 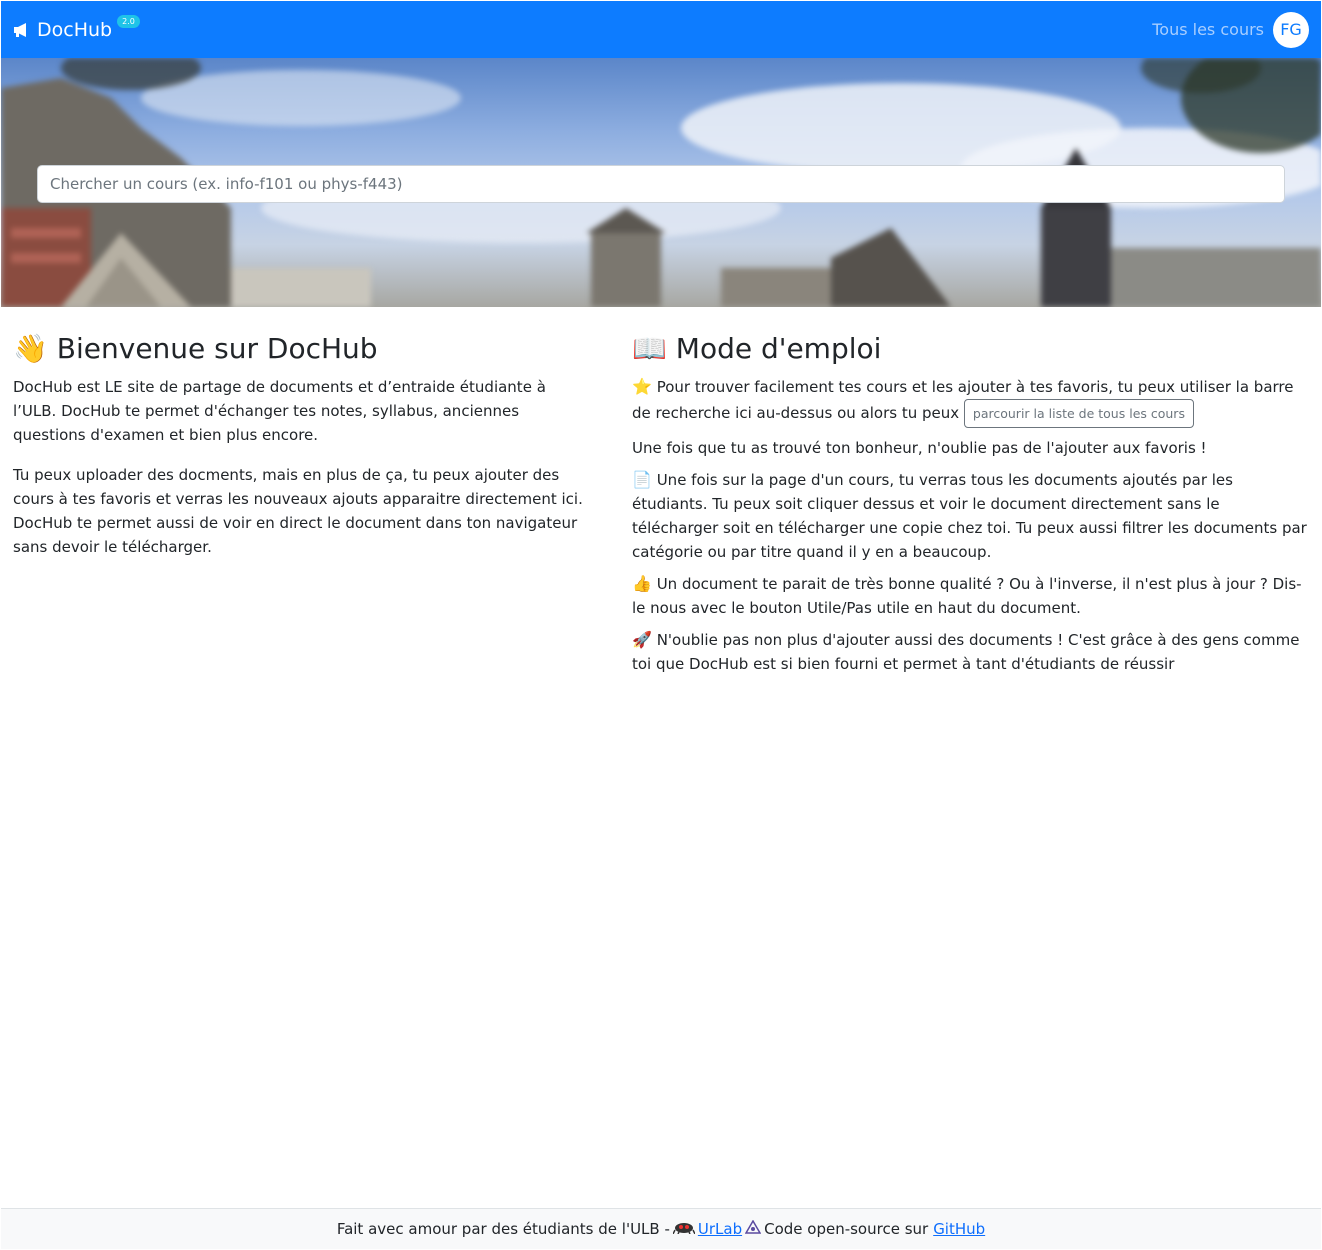 What do you see at coordinates (649, 348) in the screenshot?
I see `open-book-icon: 📖` at bounding box center [649, 348].